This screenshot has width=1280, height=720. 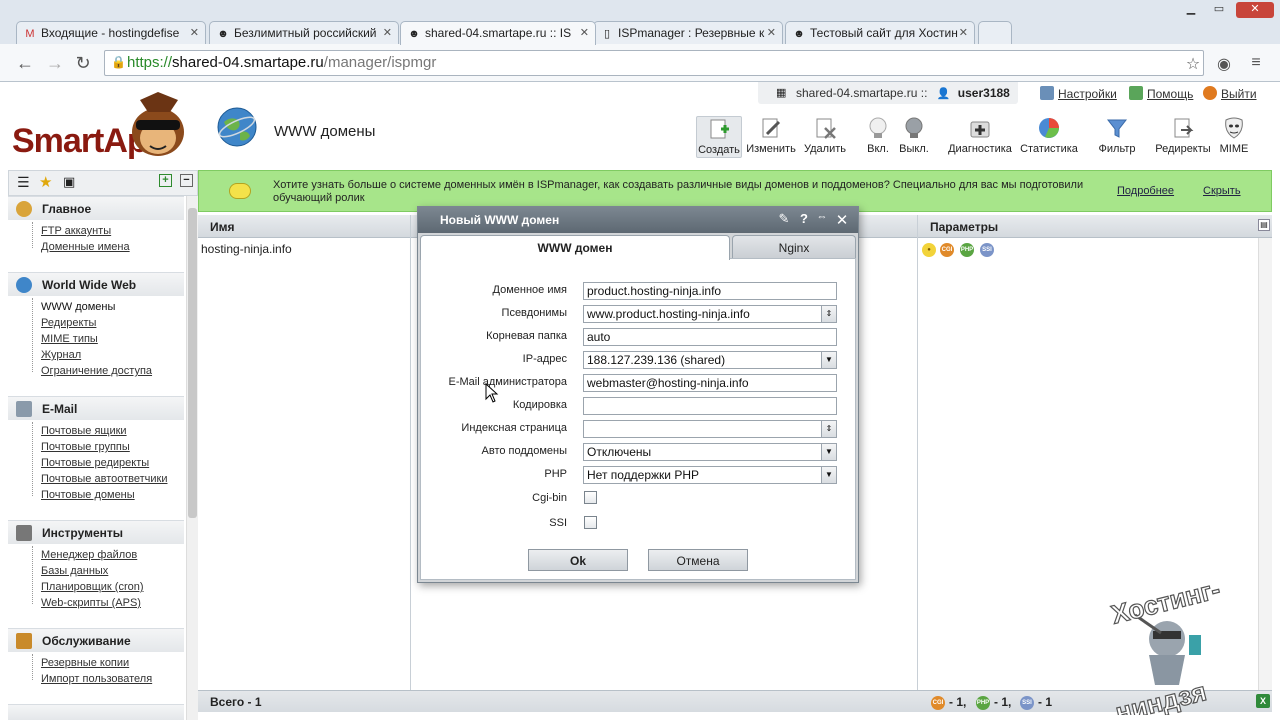 What do you see at coordinates (96, 712) in the screenshot?
I see `sidebar-group-more` at bounding box center [96, 712].